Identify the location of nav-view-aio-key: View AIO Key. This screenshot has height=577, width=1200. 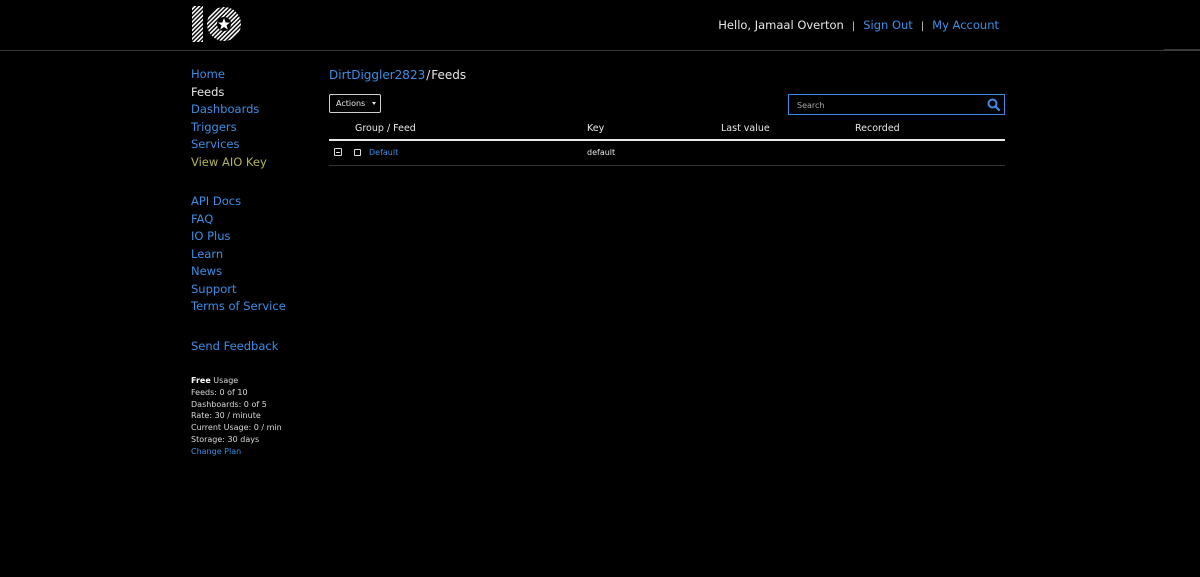
(251, 163).